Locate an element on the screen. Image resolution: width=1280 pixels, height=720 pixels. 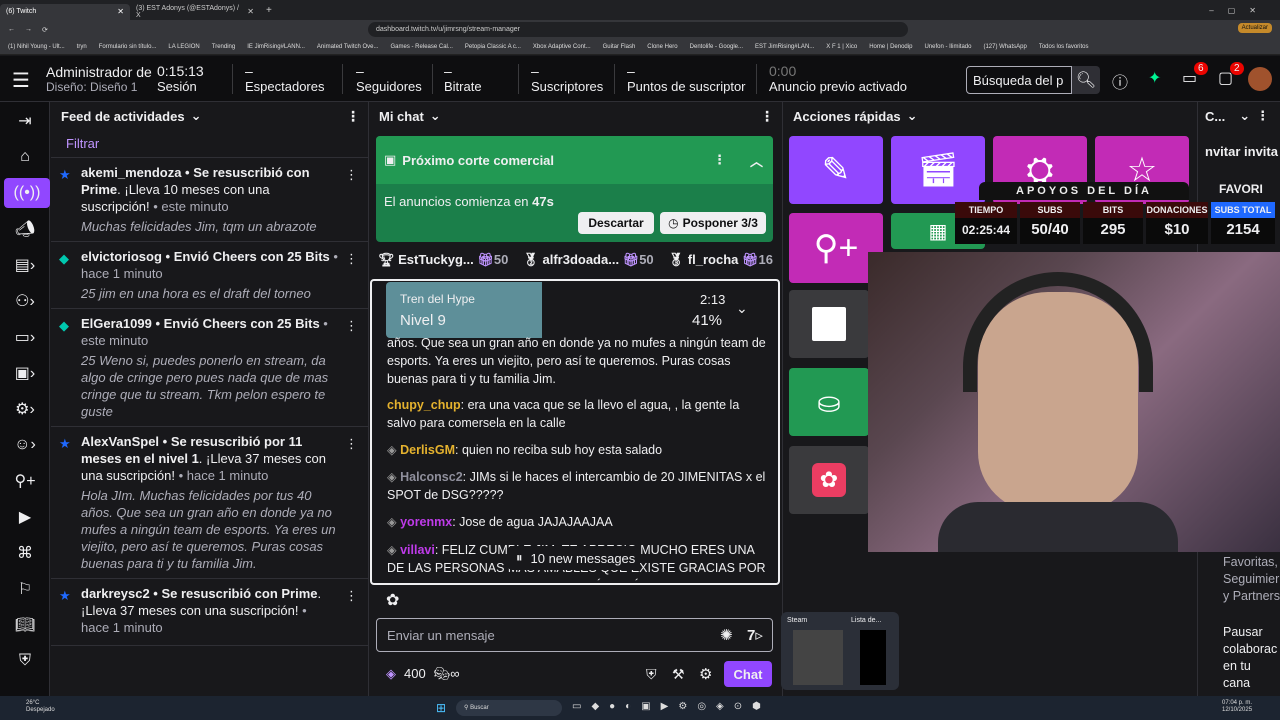
start-icon: ⊞ is located at coordinates (441, 708).